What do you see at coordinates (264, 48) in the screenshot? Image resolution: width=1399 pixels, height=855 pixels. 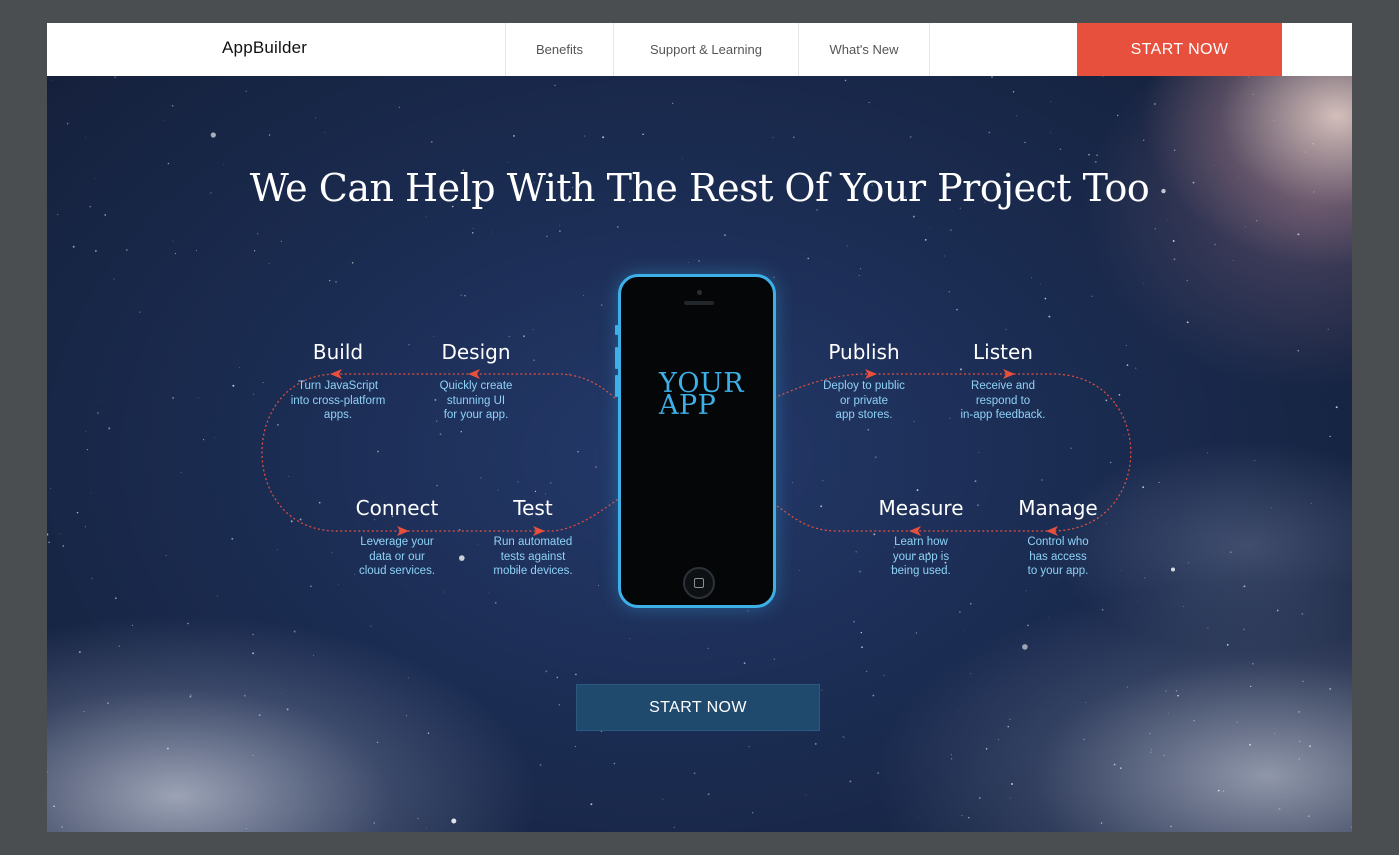 I see `brand-logo: AppBuilder` at bounding box center [264, 48].